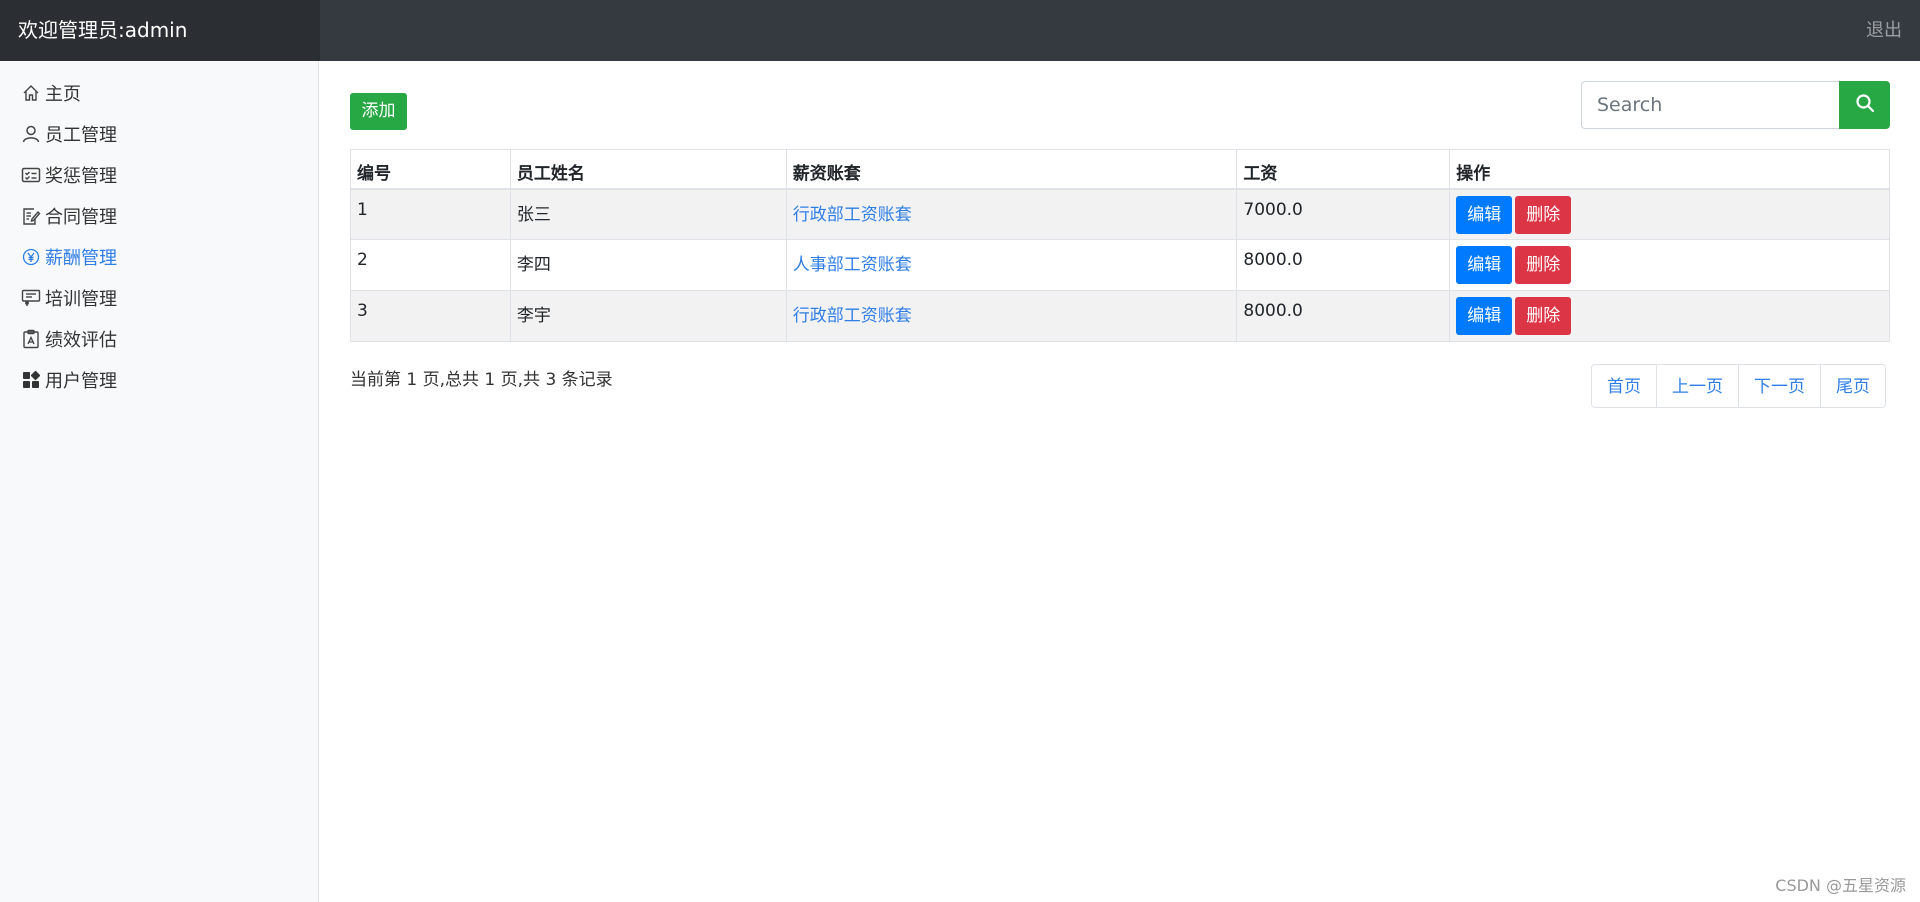 Image resolution: width=1920 pixels, height=902 pixels. Describe the element at coordinates (81, 176) in the screenshot. I see `sidebar-item-label: 奖惩管理` at that location.